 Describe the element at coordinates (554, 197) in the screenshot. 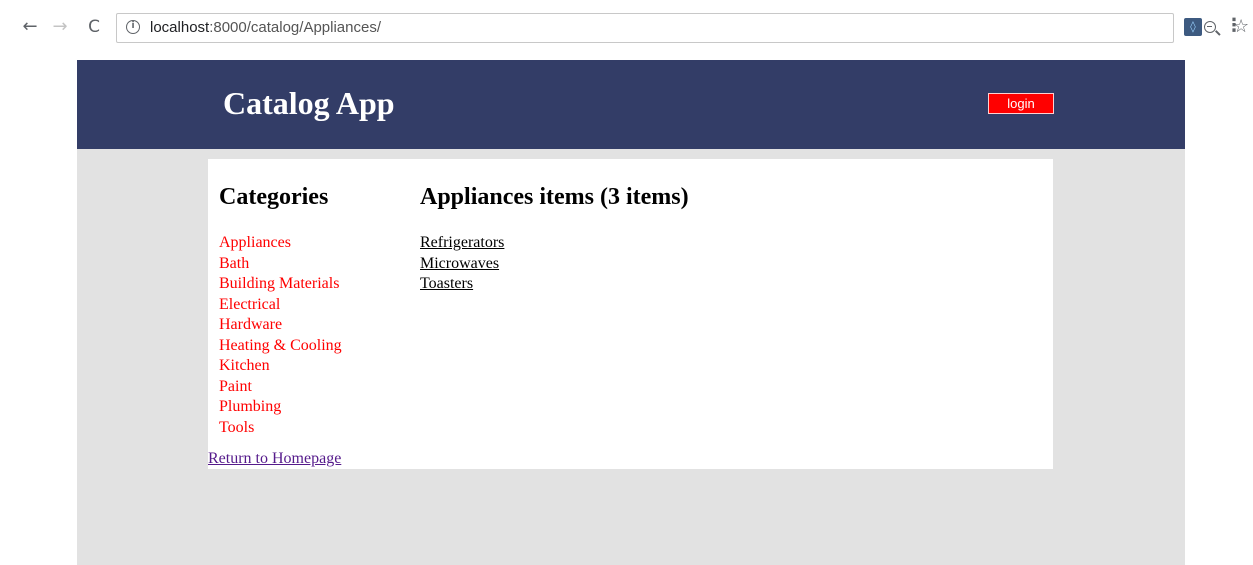

I see `items-heading: Appliances items (3 items)` at that location.